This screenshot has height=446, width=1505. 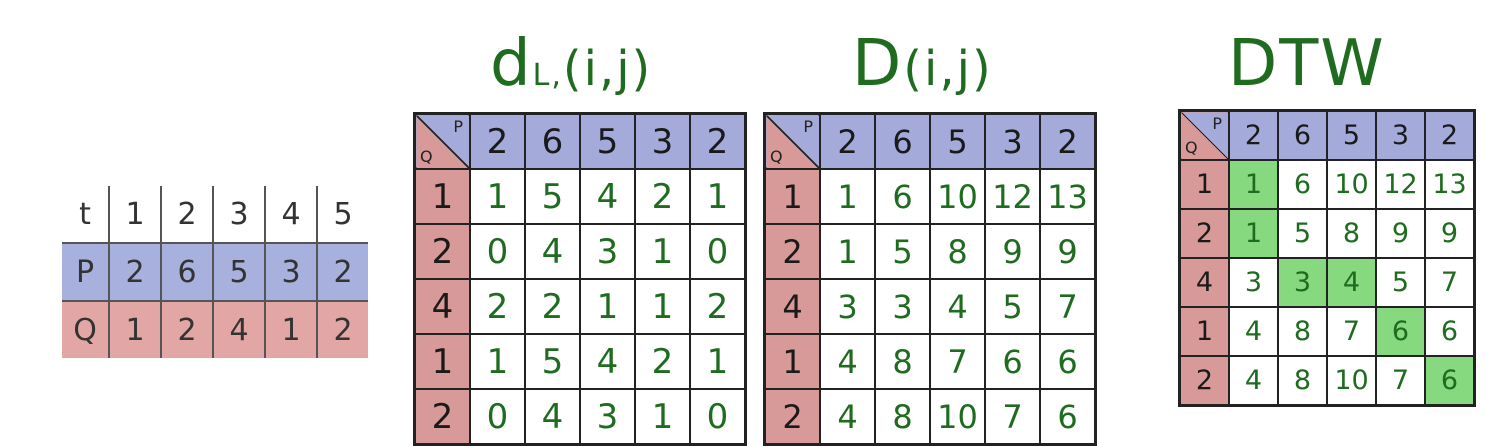 I want to click on p-value: 3, so click(x=290, y=271).